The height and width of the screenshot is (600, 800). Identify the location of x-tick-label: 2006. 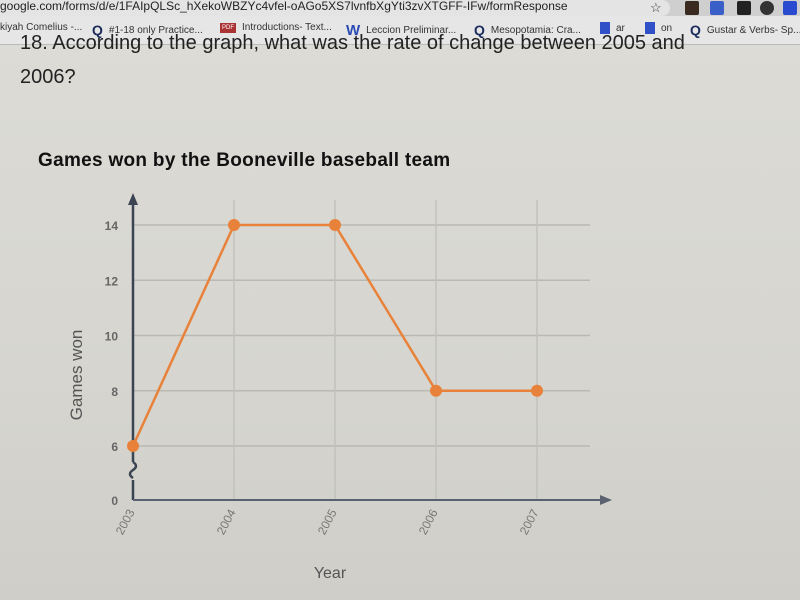
(428, 522).